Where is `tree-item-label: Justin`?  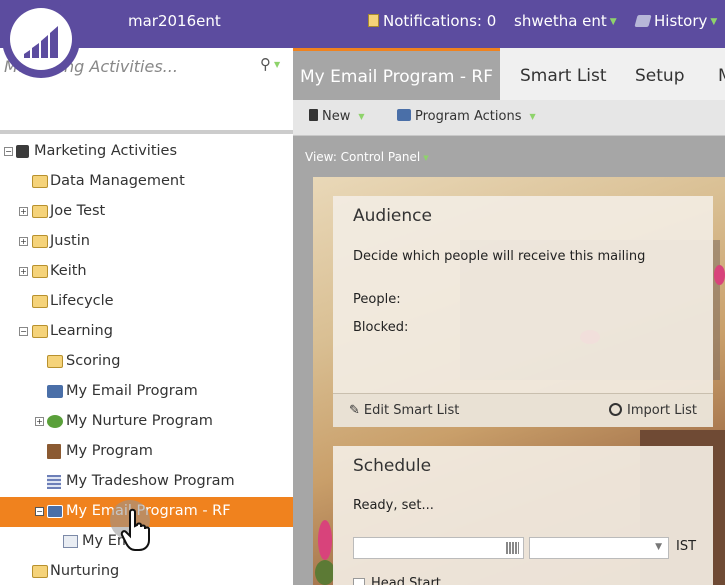 tree-item-label: Justin is located at coordinates (70, 241).